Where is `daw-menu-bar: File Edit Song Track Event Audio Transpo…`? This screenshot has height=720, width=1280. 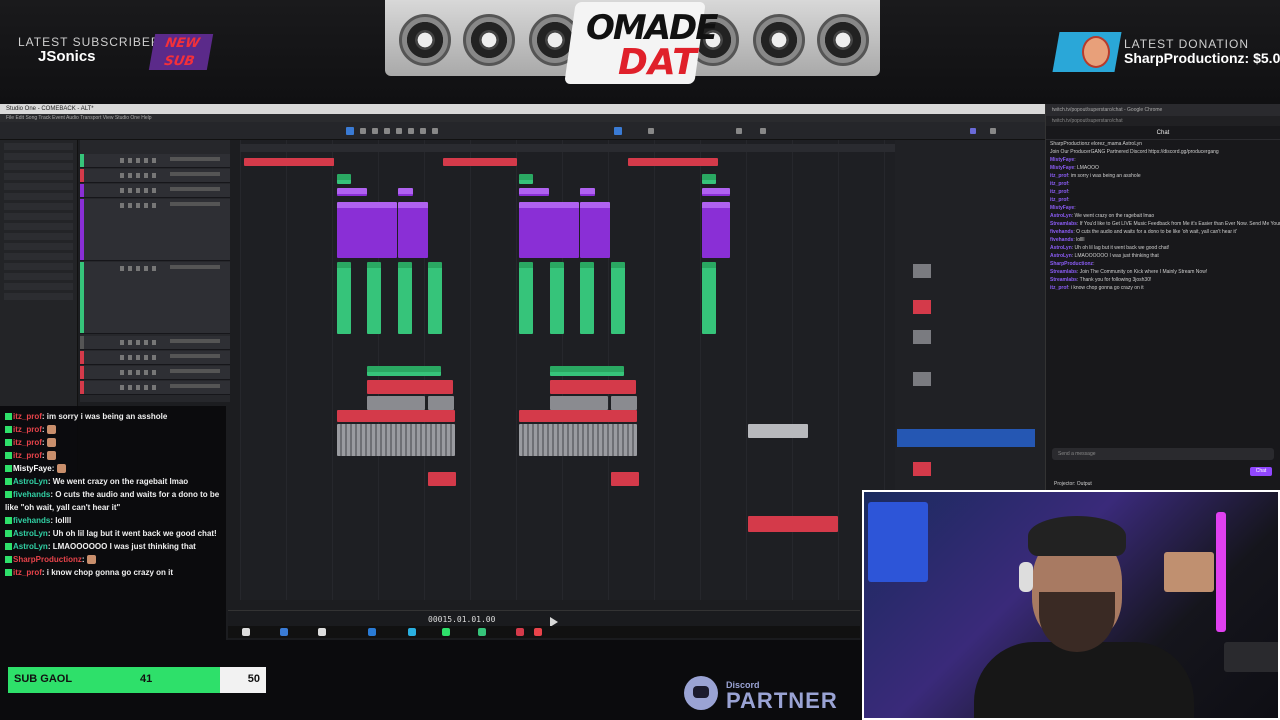
daw-menu-bar: File Edit Song Track Event Audio Transpo… is located at coordinates (522, 118).